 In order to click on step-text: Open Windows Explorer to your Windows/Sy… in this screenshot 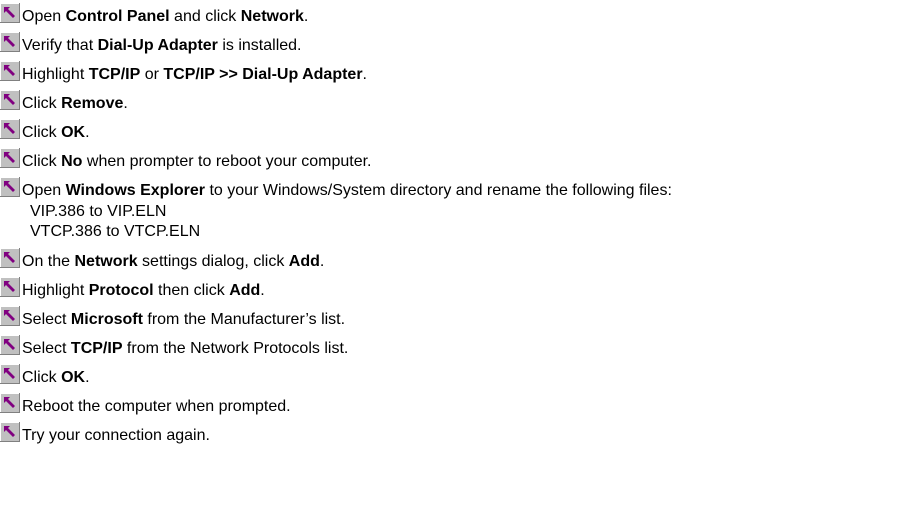, I will do `click(347, 190)`.